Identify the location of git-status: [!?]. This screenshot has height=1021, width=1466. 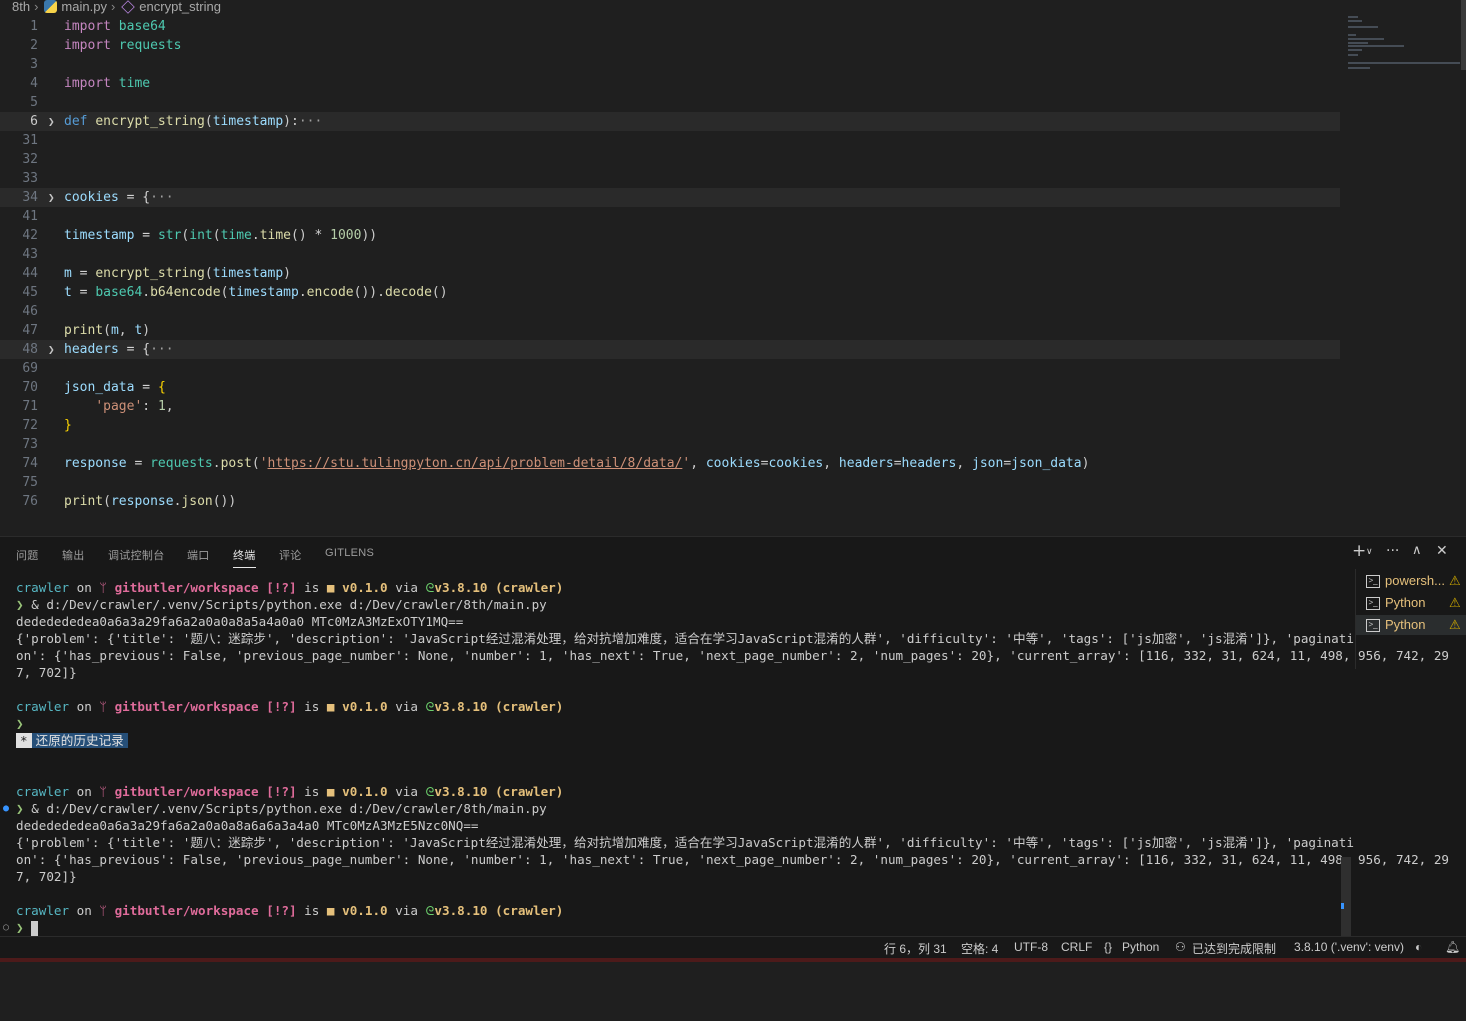
(281, 706).